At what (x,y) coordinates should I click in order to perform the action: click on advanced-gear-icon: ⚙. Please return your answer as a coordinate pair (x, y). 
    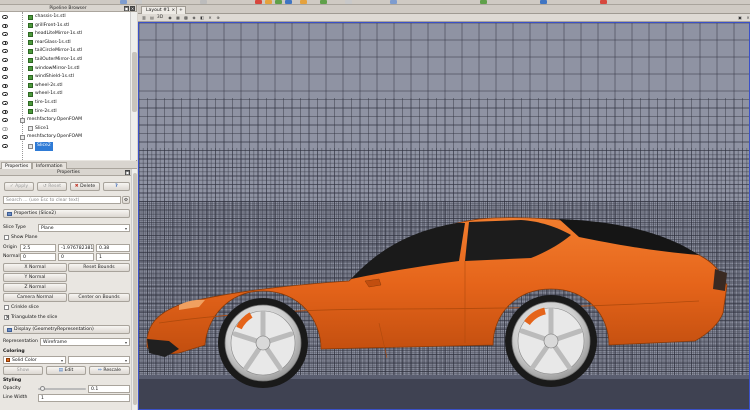
    Looking at the image, I should click on (126, 200).